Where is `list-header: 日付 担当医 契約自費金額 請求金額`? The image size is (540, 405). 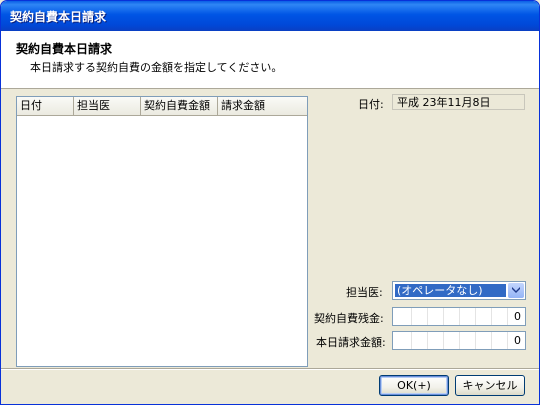 list-header: 日付 担当医 契約自費金額 請求金額 is located at coordinates (162, 106).